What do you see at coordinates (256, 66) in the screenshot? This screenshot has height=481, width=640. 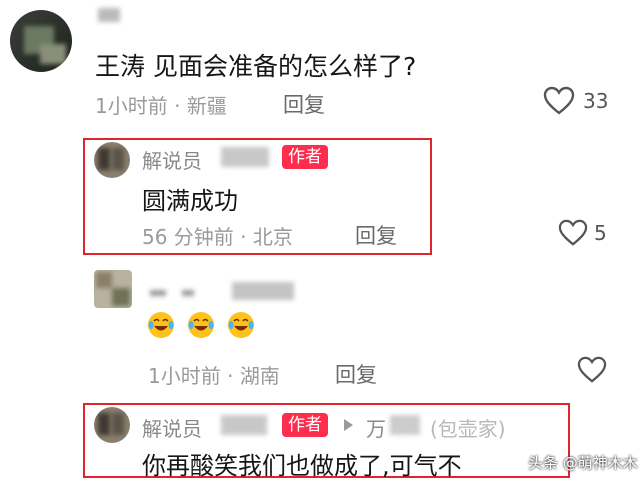 I see `comment-text: 王涛 见面会准备的怎么样了?` at bounding box center [256, 66].